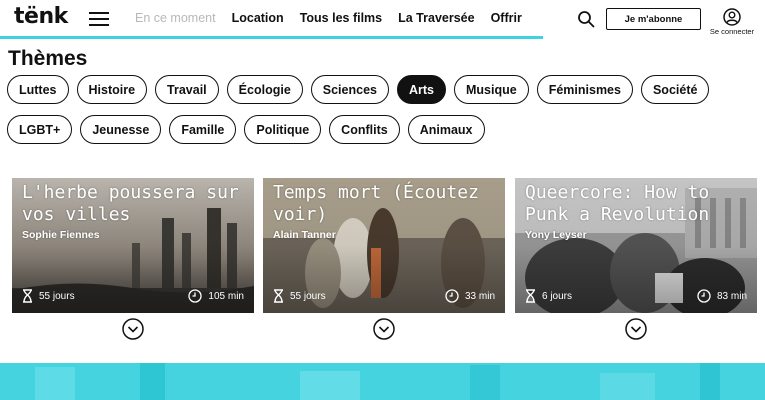 This screenshot has width=765, height=400. I want to click on site-logo: tënk, so click(41, 16).